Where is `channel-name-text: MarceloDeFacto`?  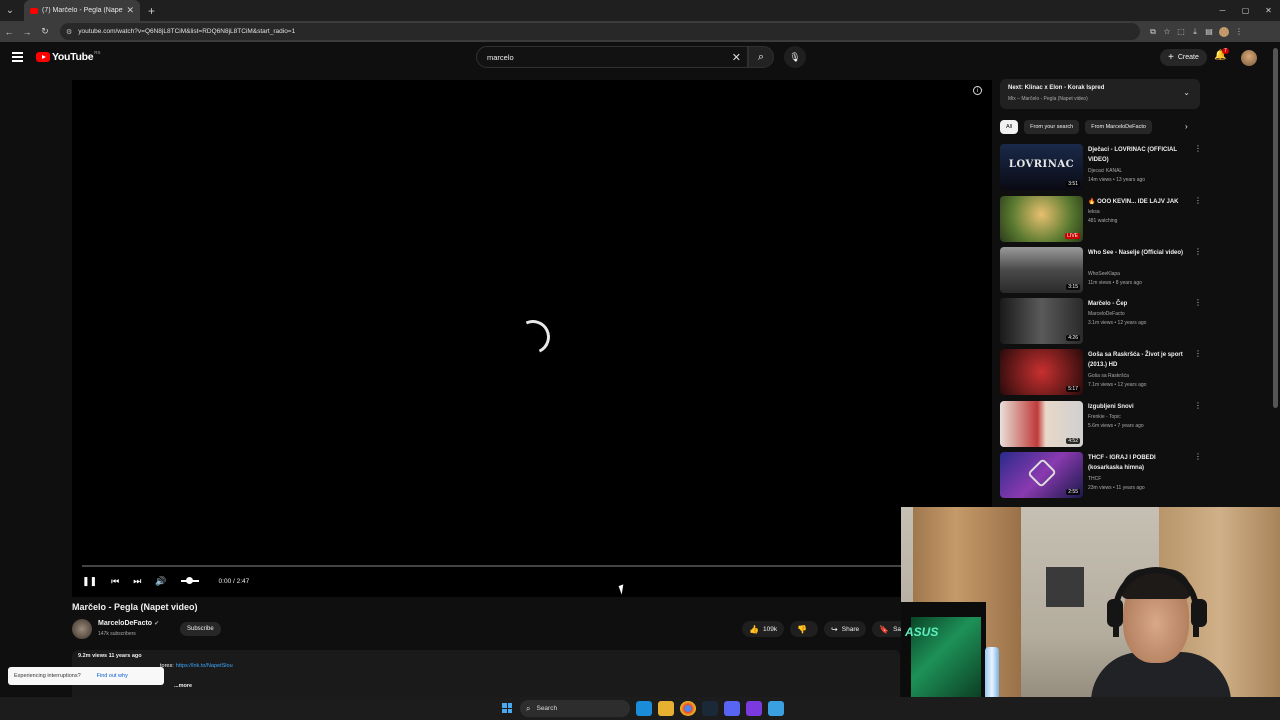 channel-name-text: MarceloDeFacto is located at coordinates (125, 623).